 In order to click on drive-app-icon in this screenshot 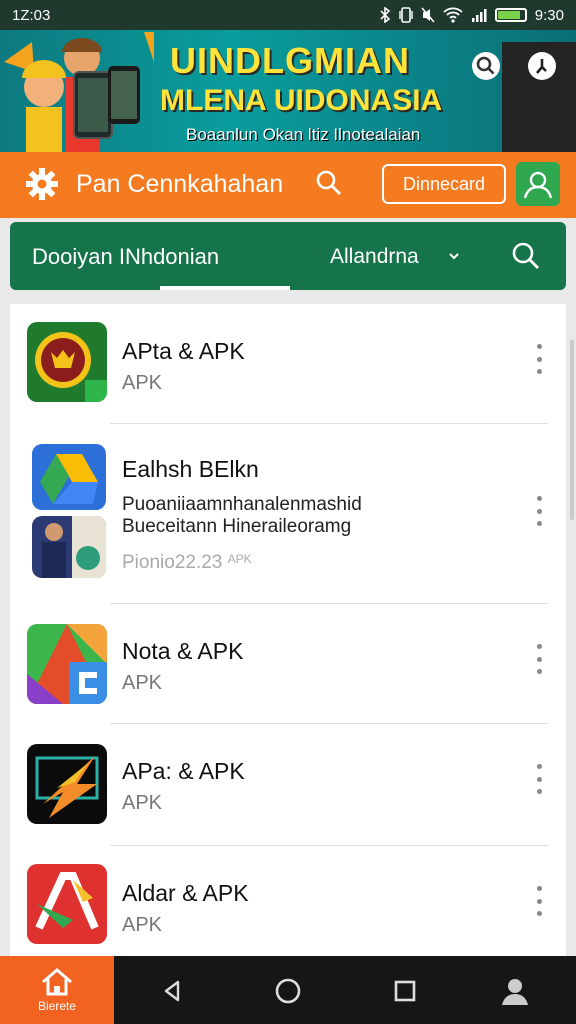, I will do `click(69, 477)`.